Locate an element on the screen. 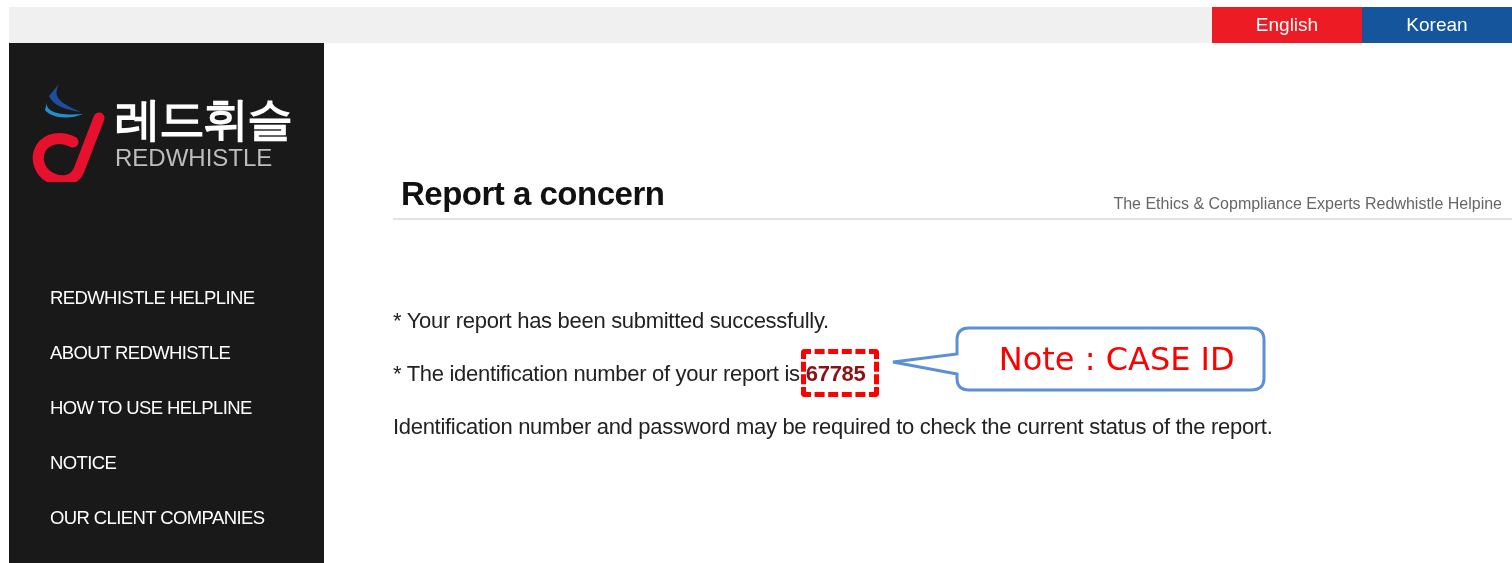 This screenshot has width=1512, height=563. sidebar-item: ABOUT REDWHISTLE is located at coordinates (187, 353).